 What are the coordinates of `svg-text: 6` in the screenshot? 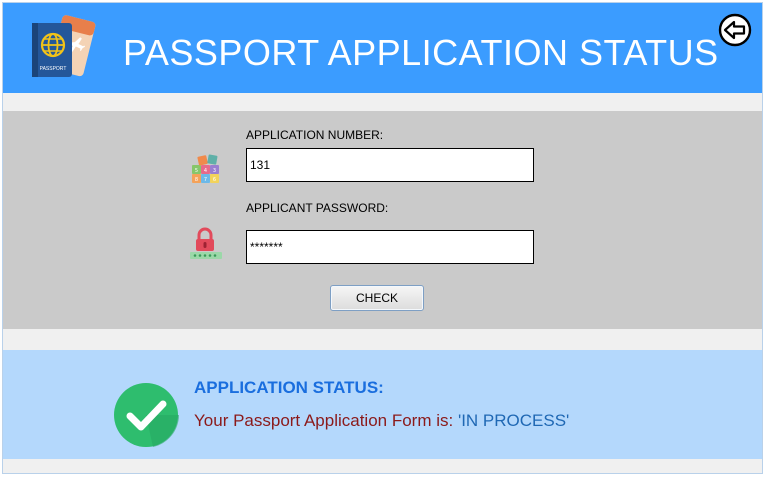 It's located at (214, 180).